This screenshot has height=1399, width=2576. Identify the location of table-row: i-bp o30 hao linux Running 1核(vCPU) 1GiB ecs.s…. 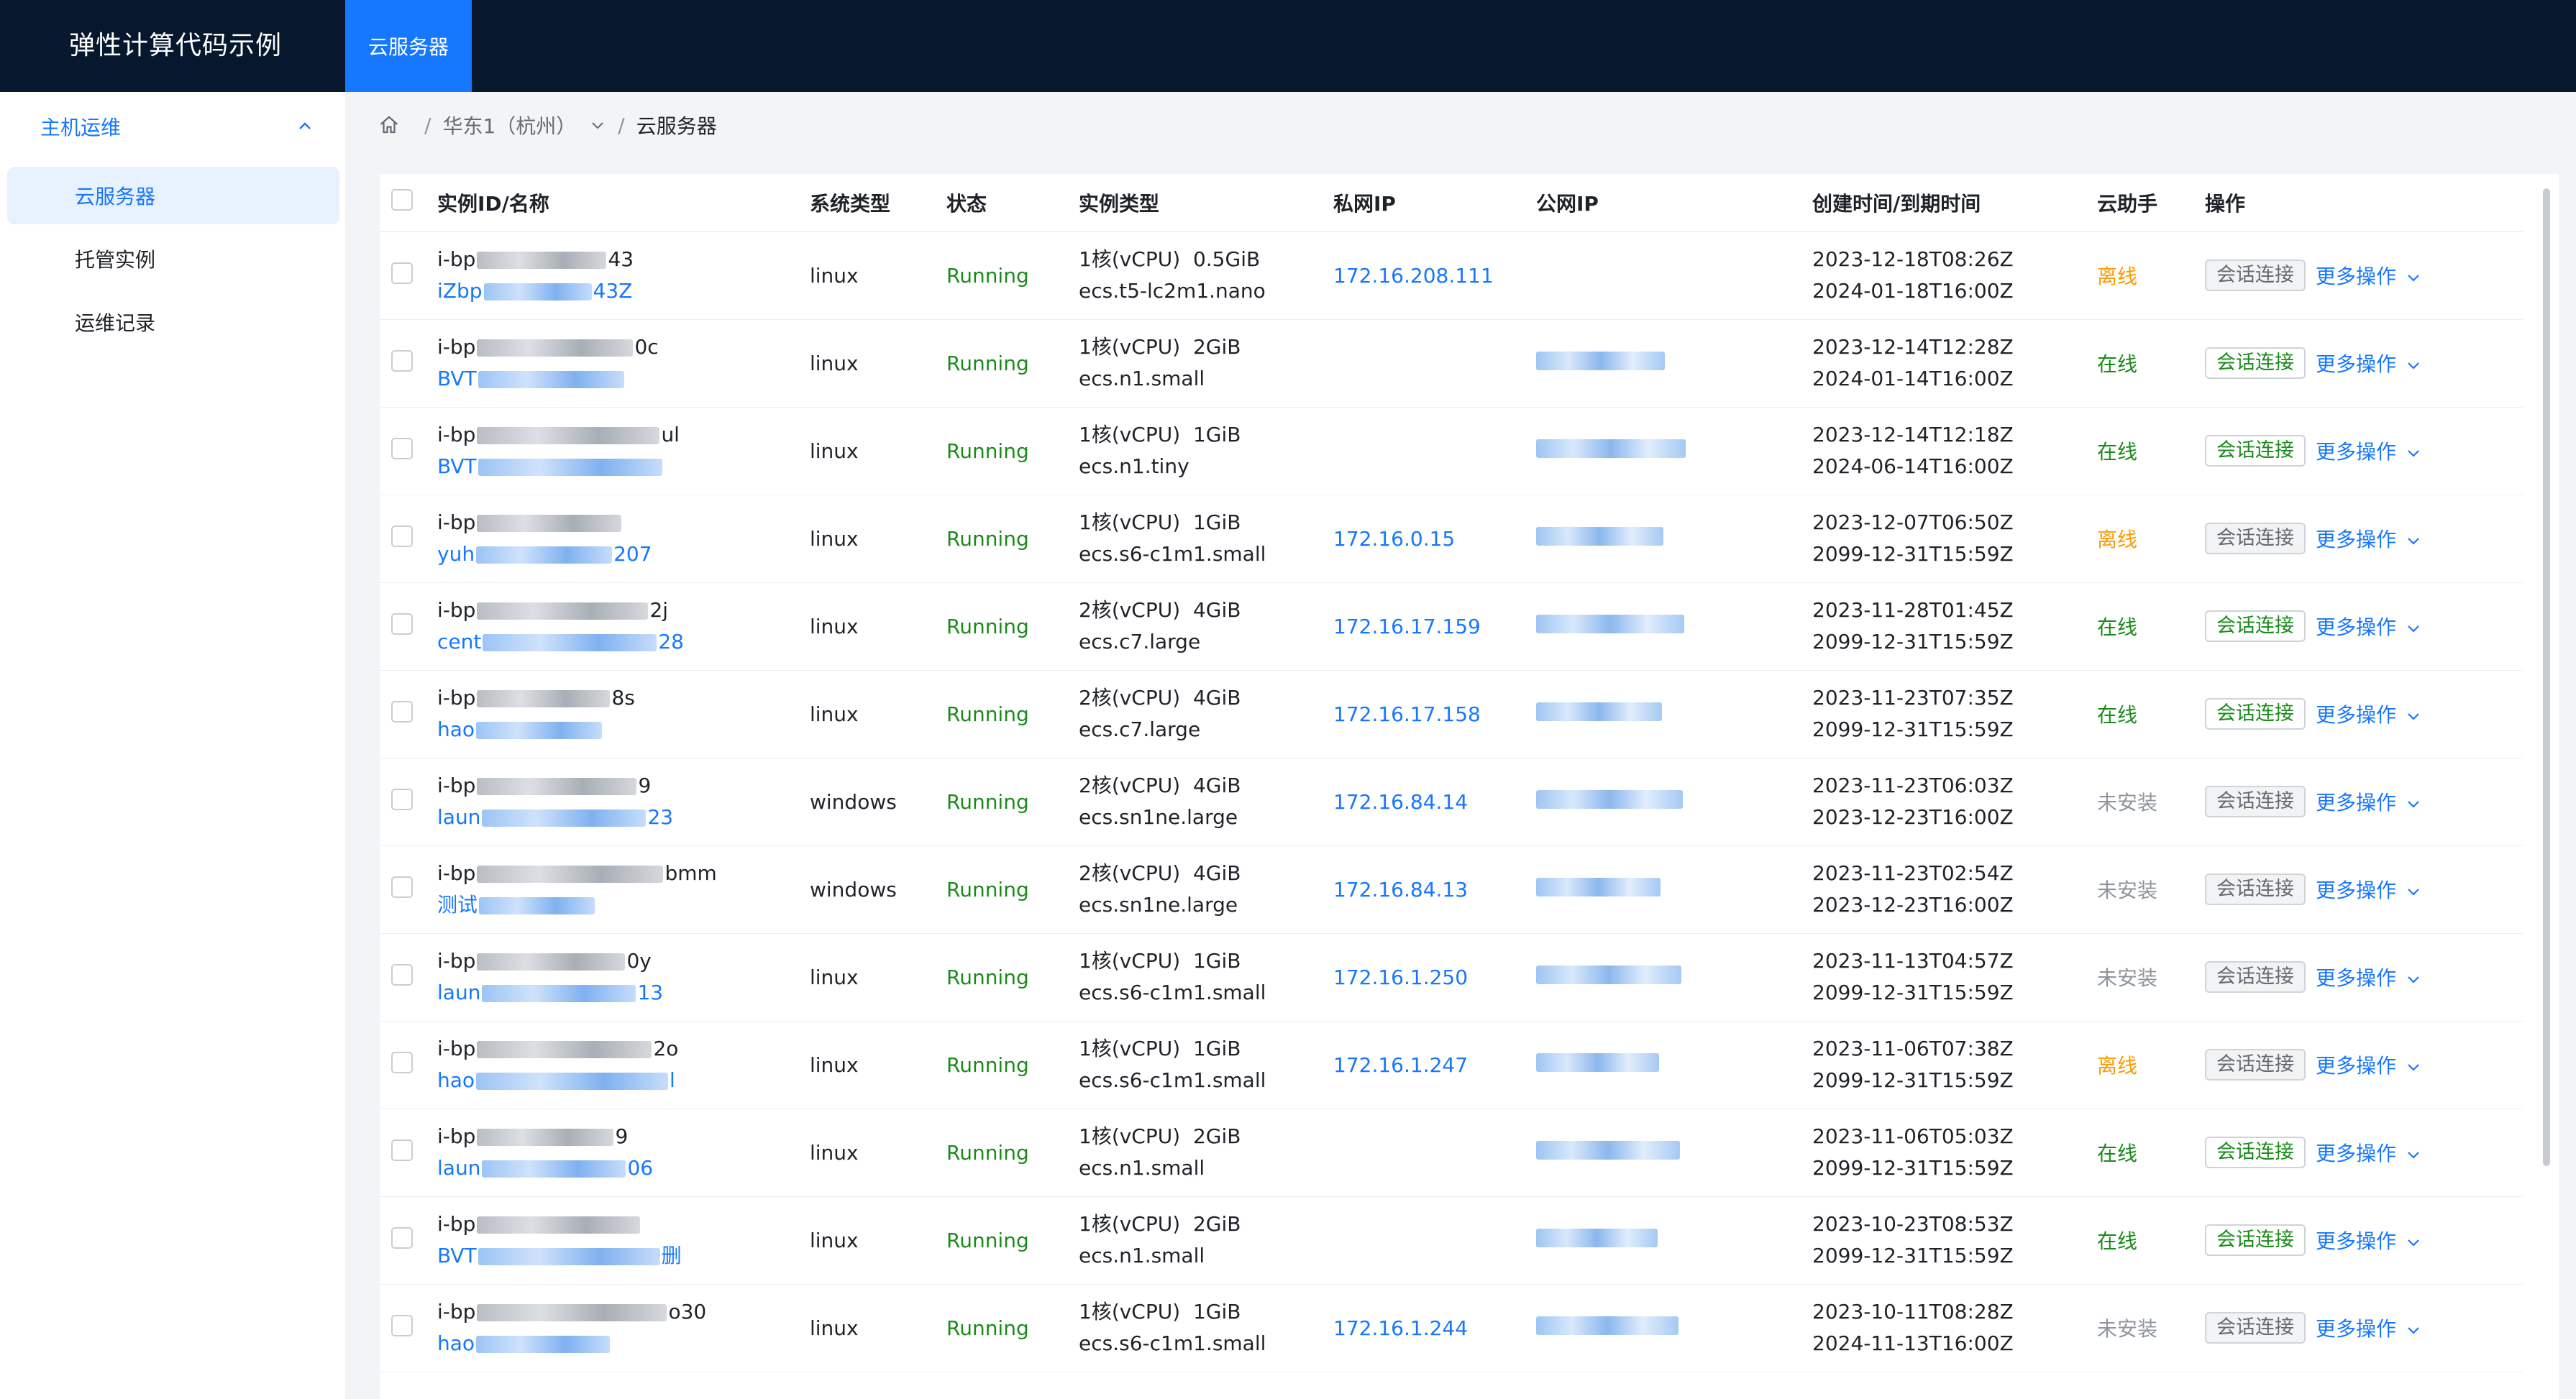
(1451, 1328).